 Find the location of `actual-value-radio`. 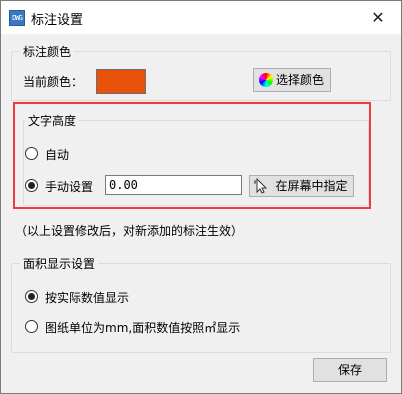

actual-value-radio is located at coordinates (31, 296).